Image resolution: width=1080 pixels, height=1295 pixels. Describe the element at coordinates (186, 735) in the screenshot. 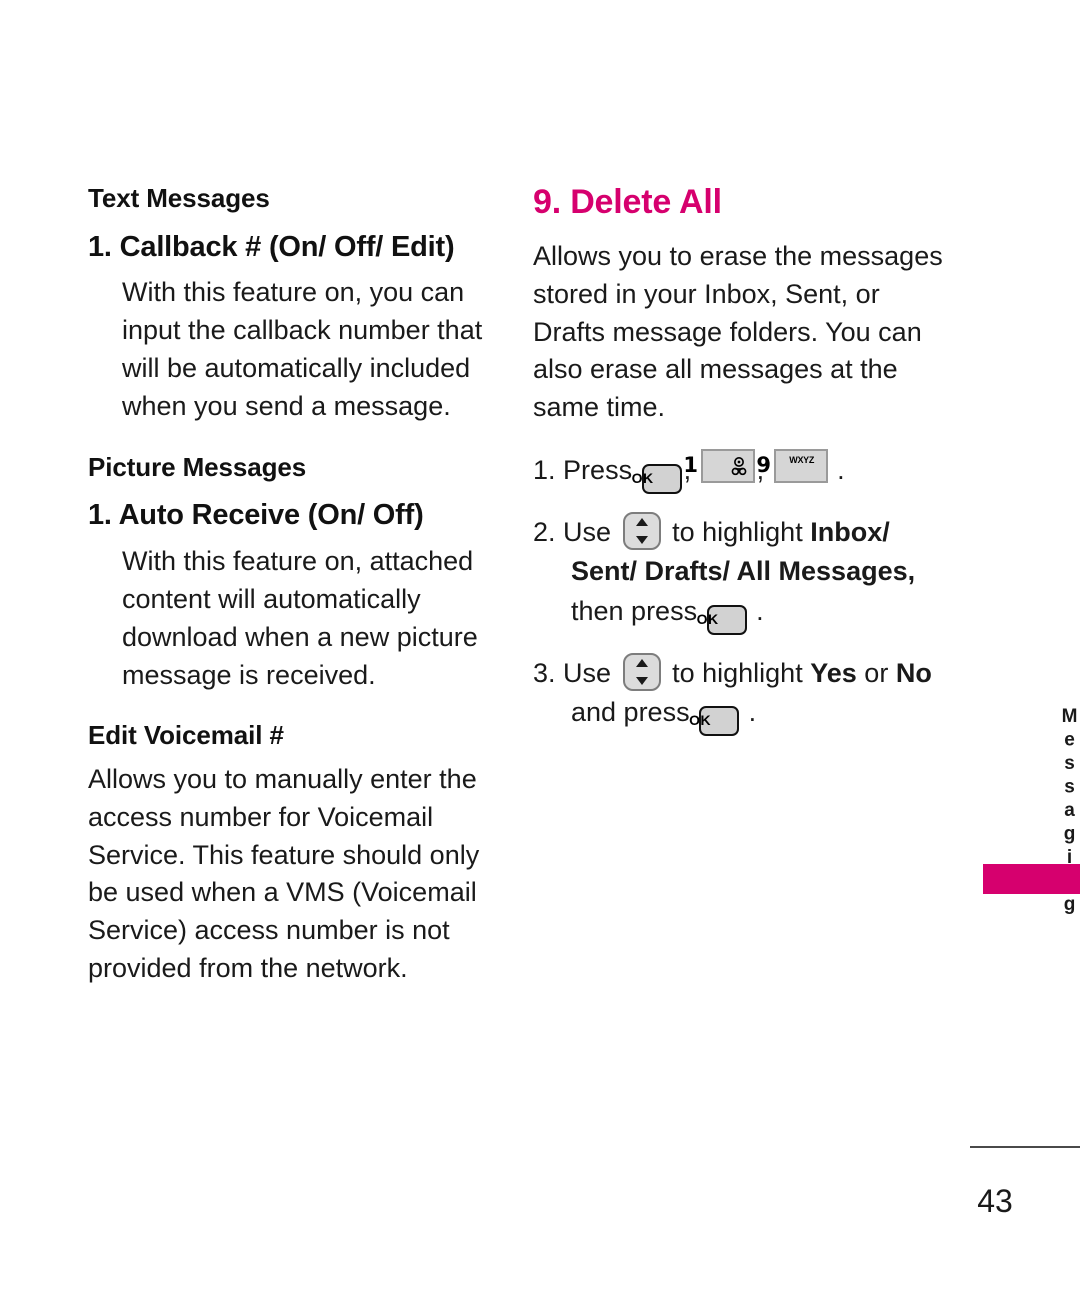

I see `section-heading-edit-voicemail: Edit Voicemail #` at that location.